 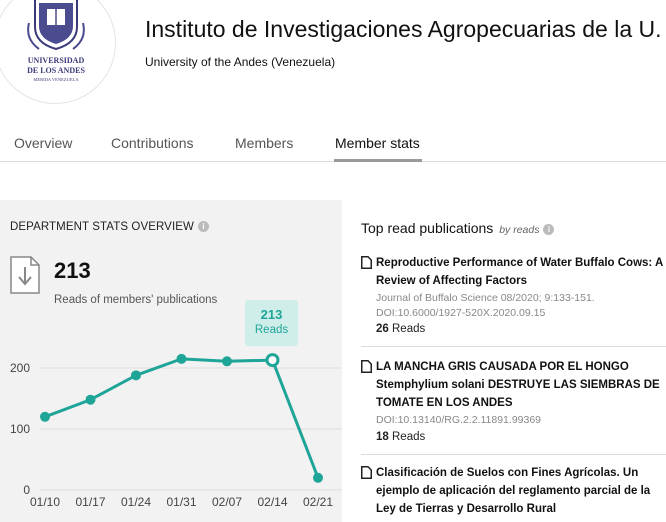 I want to click on x-tick-label: 01/24, so click(x=136, y=502).